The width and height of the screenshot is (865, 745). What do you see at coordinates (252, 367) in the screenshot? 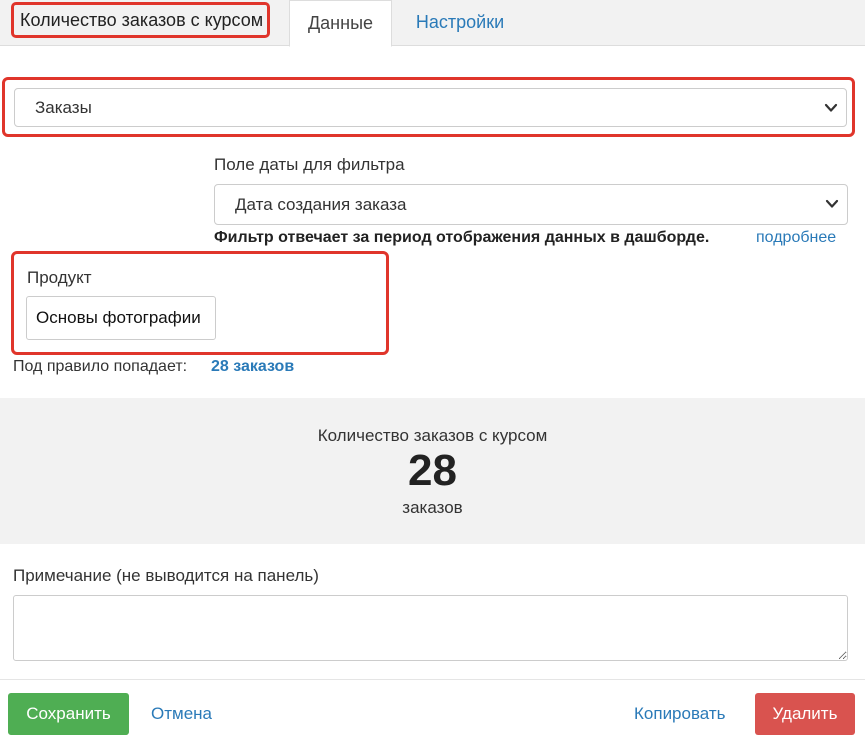
I see `rule-match-count-link: 28 заказов` at bounding box center [252, 367].